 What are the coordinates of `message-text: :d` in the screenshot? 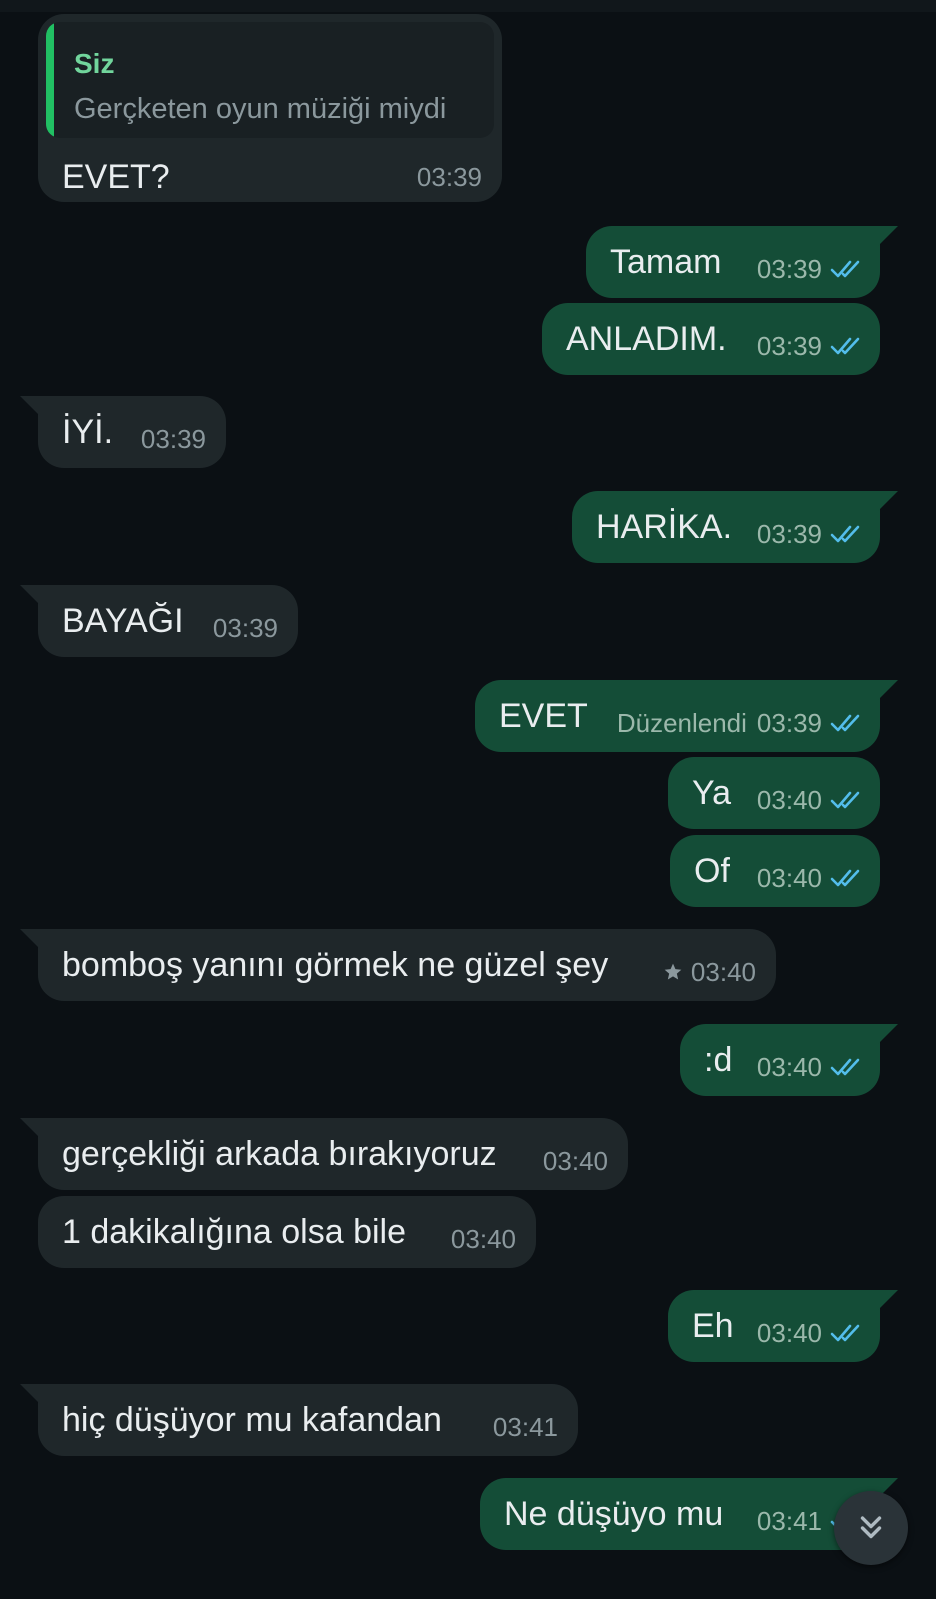 It's located at (718, 1060).